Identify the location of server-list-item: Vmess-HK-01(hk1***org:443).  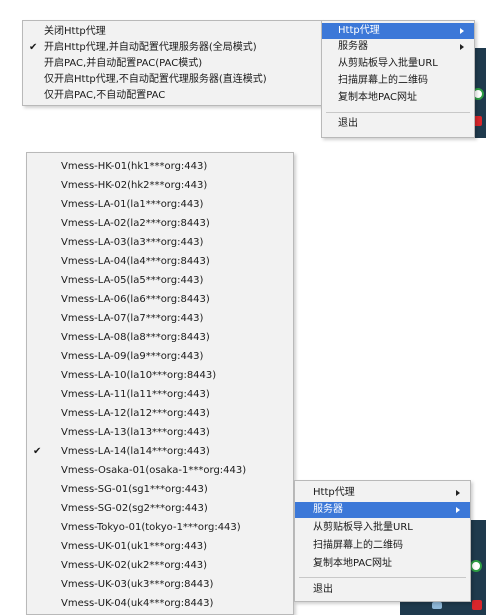
(160, 166).